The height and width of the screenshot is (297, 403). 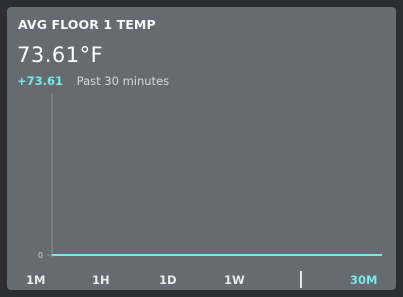 I want to click on range-1w-button: 1W, so click(x=234, y=280).